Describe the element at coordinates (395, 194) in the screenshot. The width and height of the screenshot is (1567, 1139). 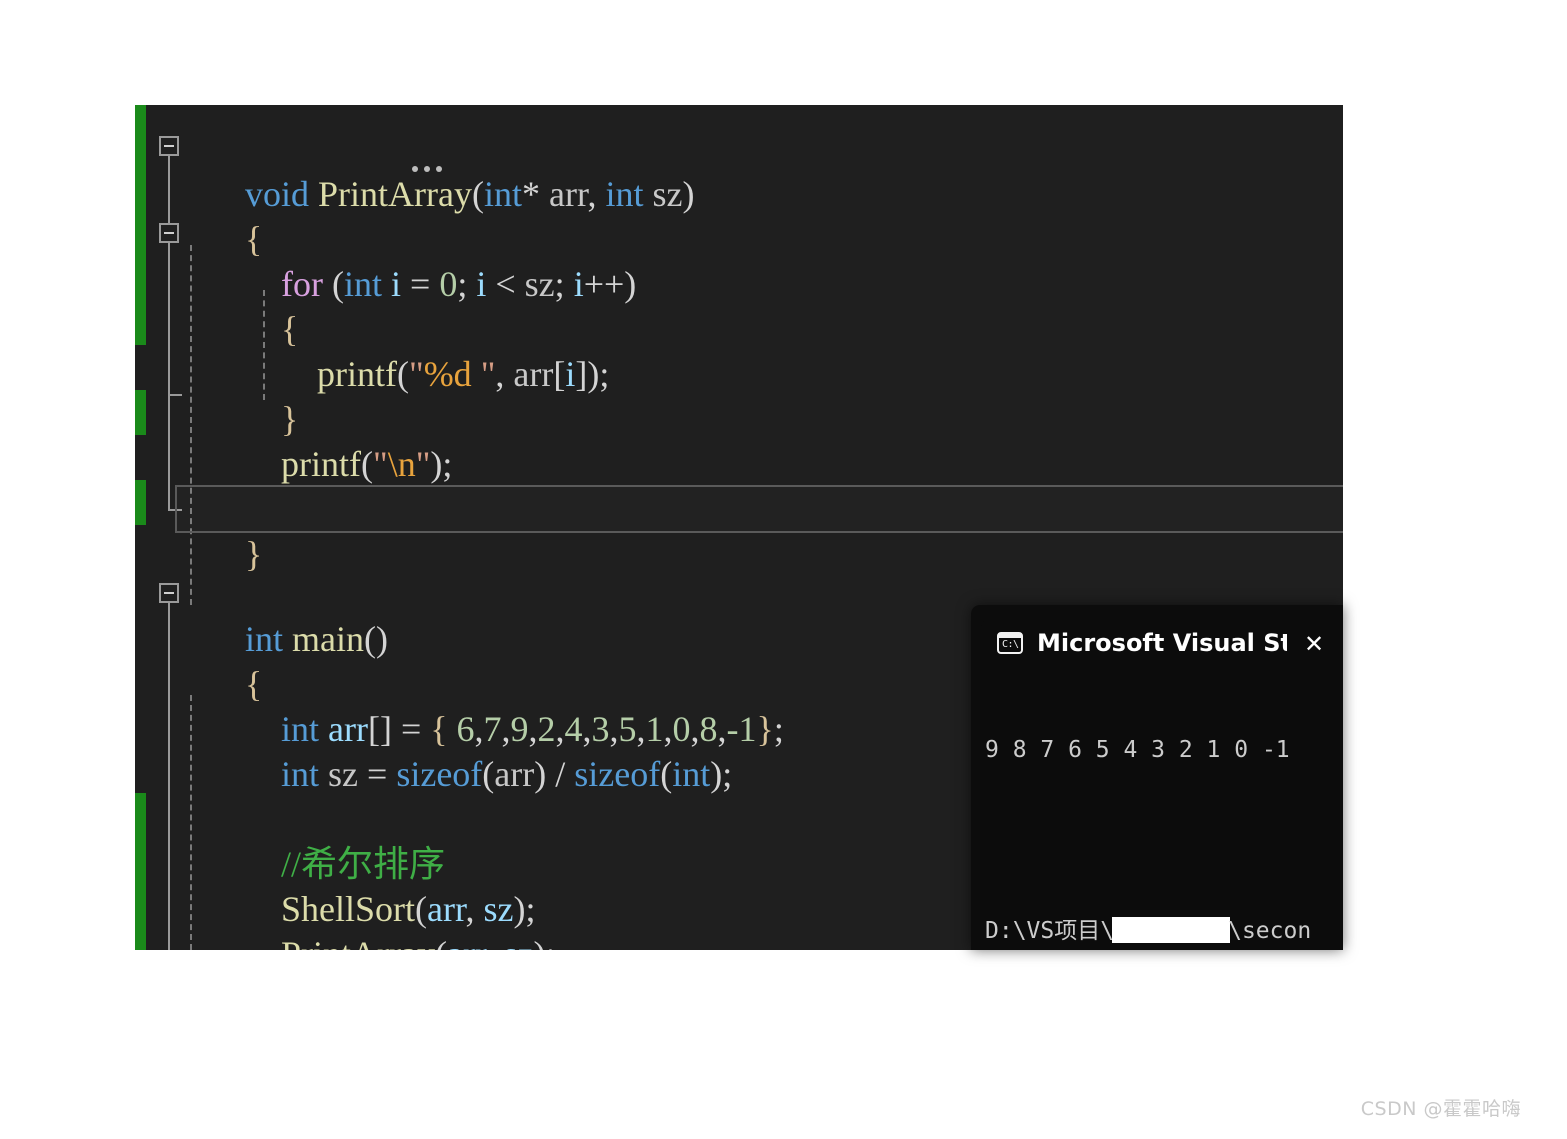
I see `token-function-printarray: PrintArray` at that location.